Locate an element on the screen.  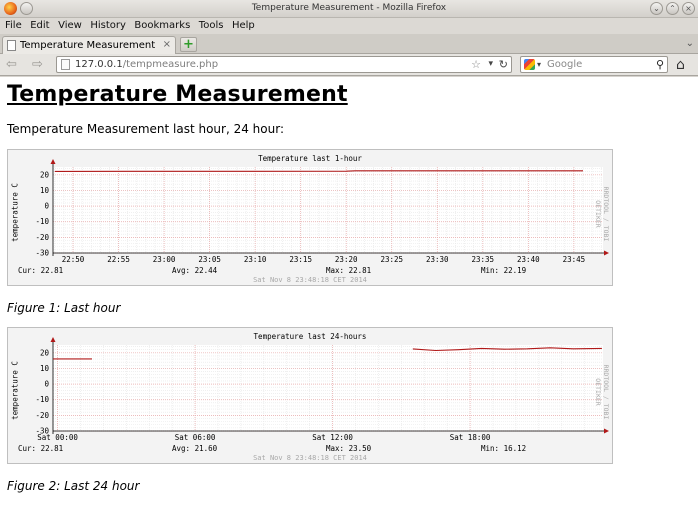
page-title: Temperature Measurement is located at coordinates (177, 94).